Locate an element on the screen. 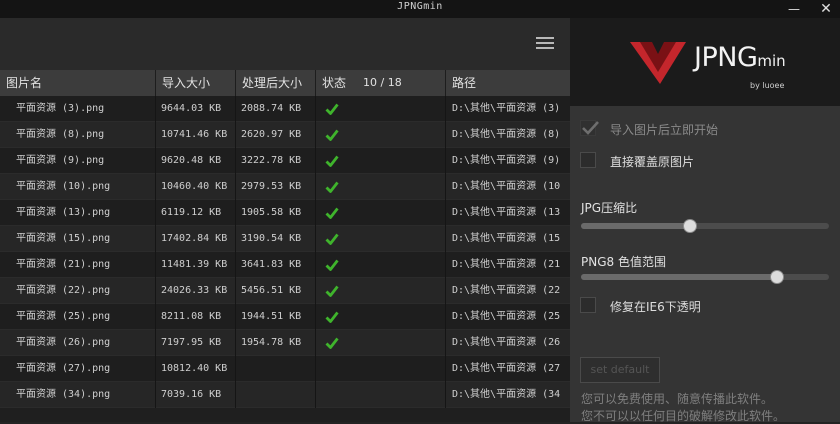 This screenshot has width=840, height=424. import-size-cell: 6119.12 KB is located at coordinates (196, 213).